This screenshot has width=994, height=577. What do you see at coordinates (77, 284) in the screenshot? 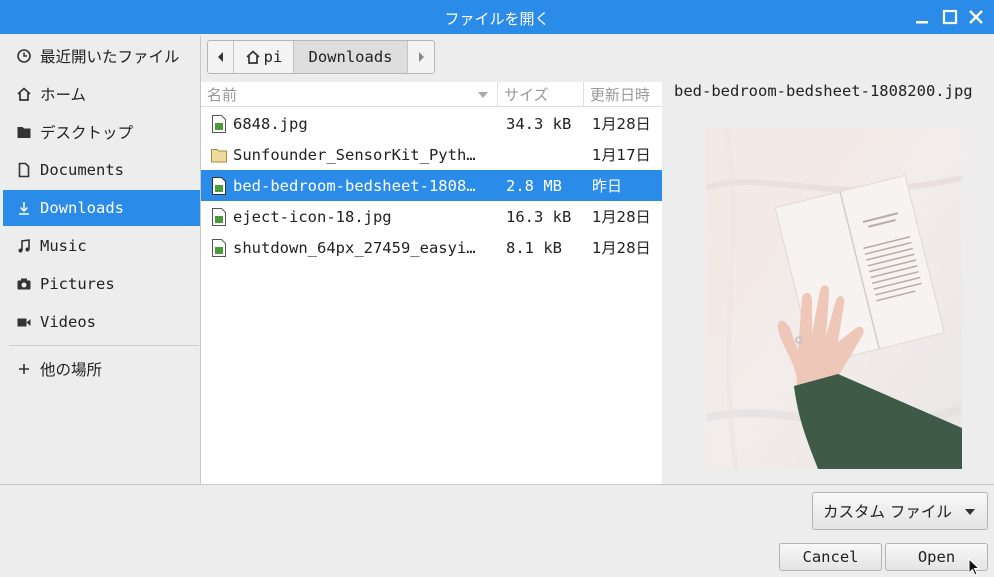
I see `sidebar-item-label: Pictures` at bounding box center [77, 284].